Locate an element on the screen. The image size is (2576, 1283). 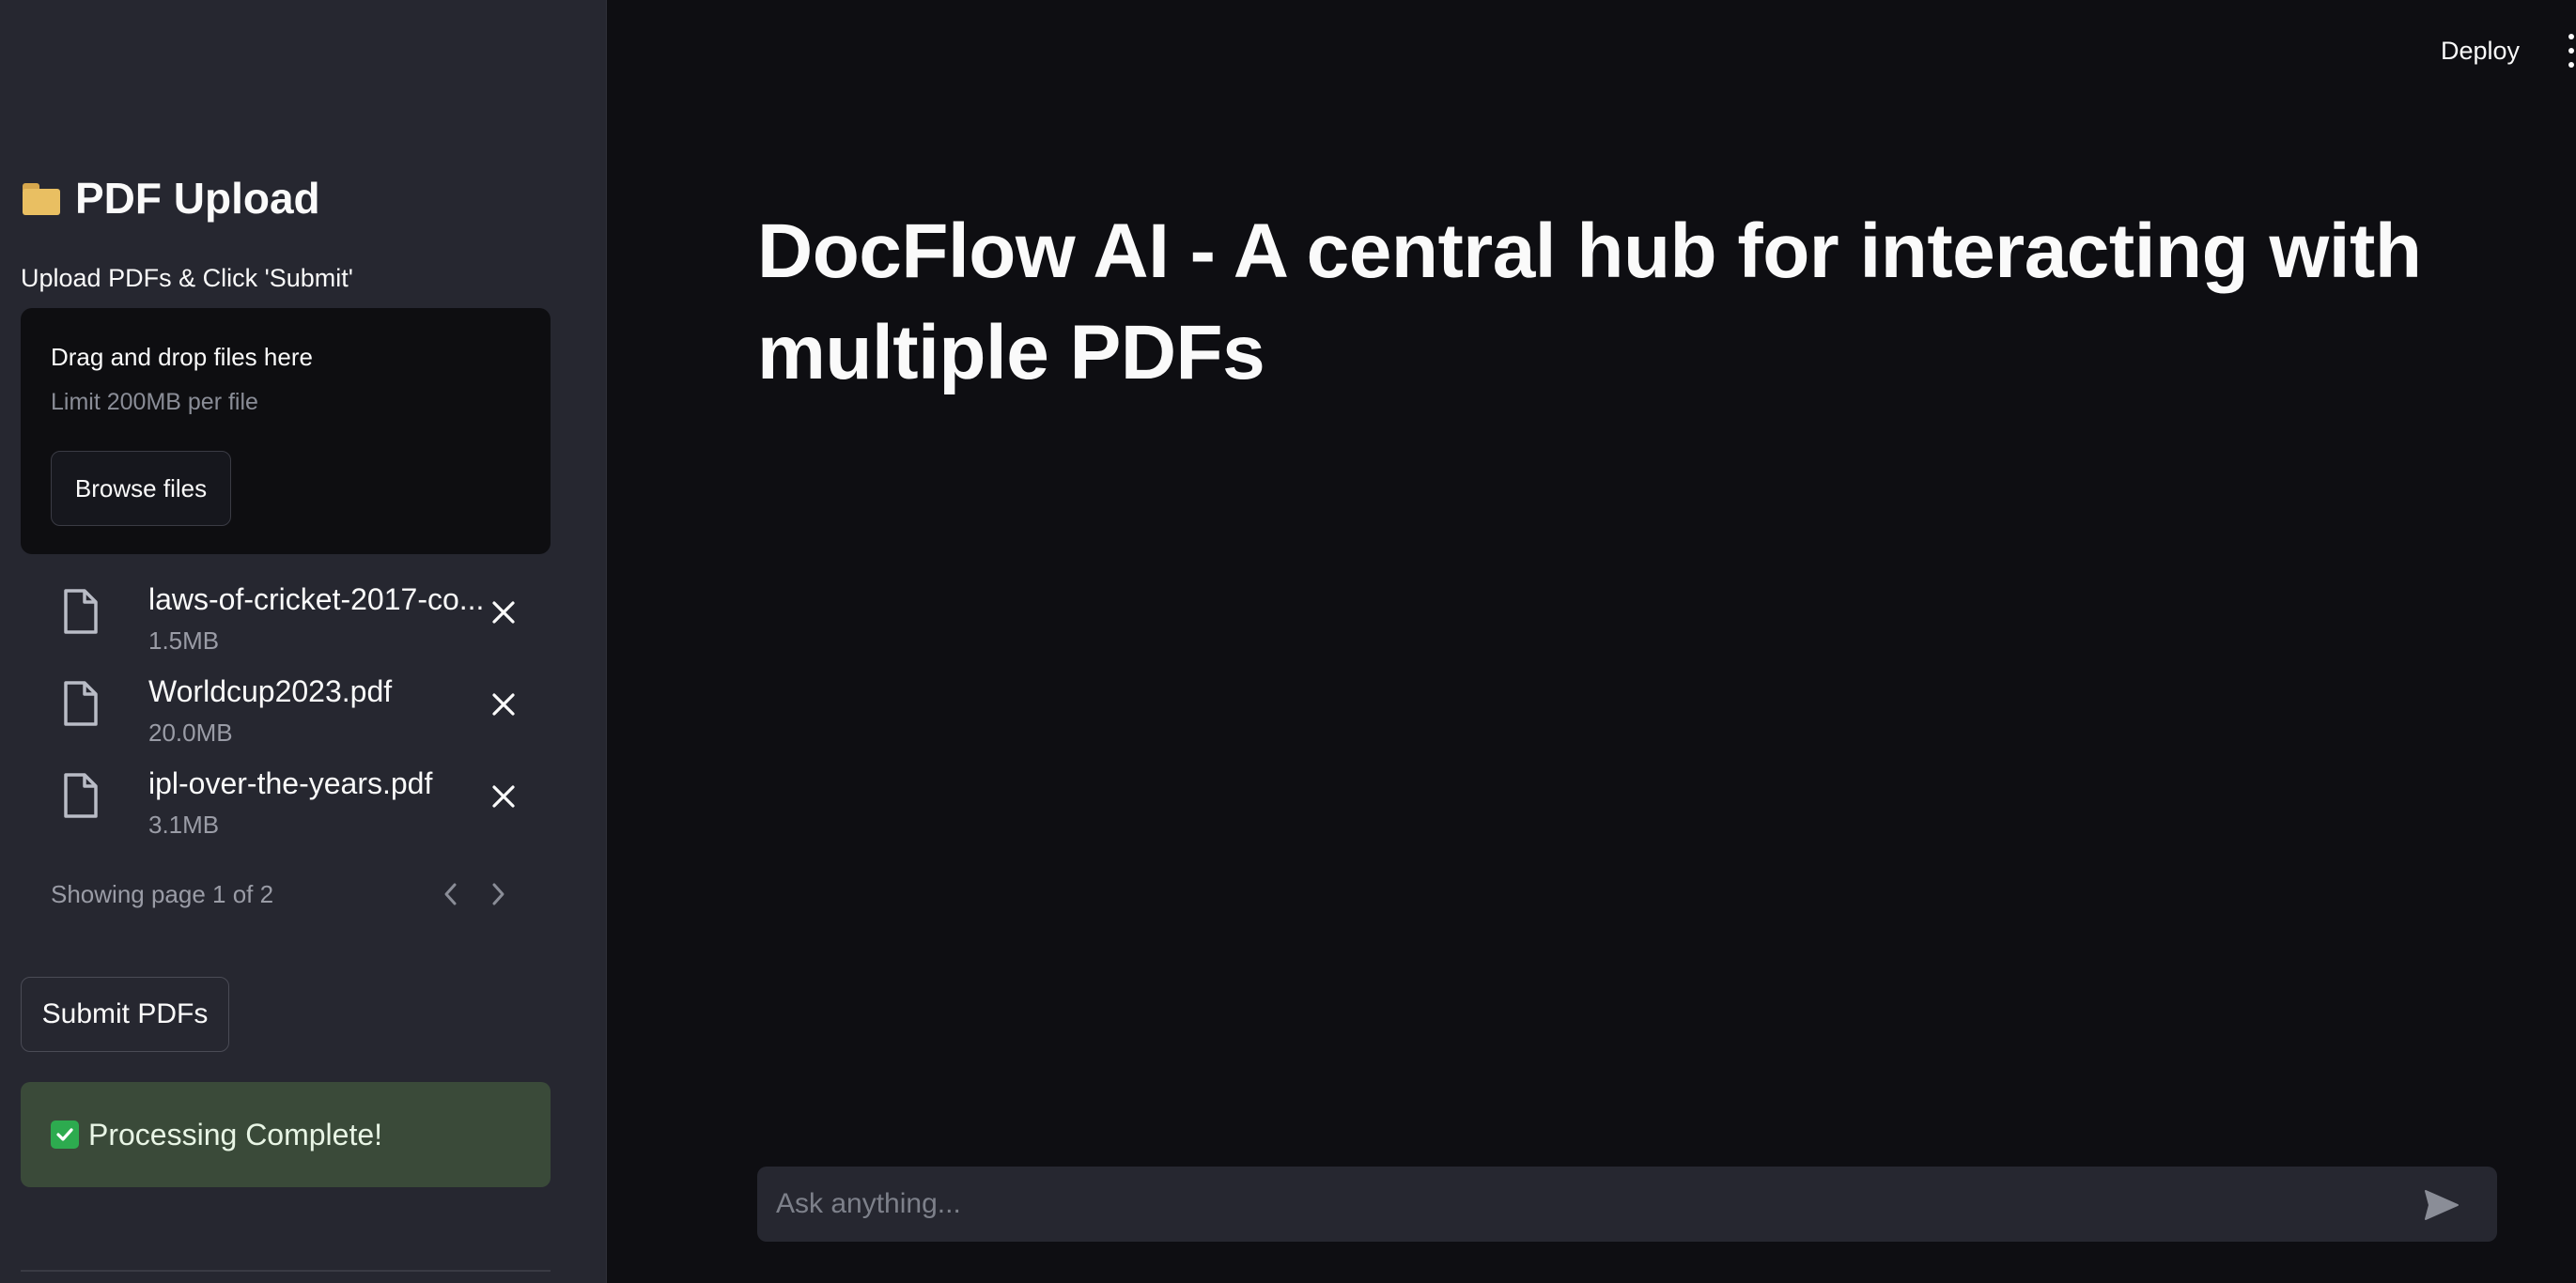
status-text: Processing Complete! is located at coordinates (236, 1134).